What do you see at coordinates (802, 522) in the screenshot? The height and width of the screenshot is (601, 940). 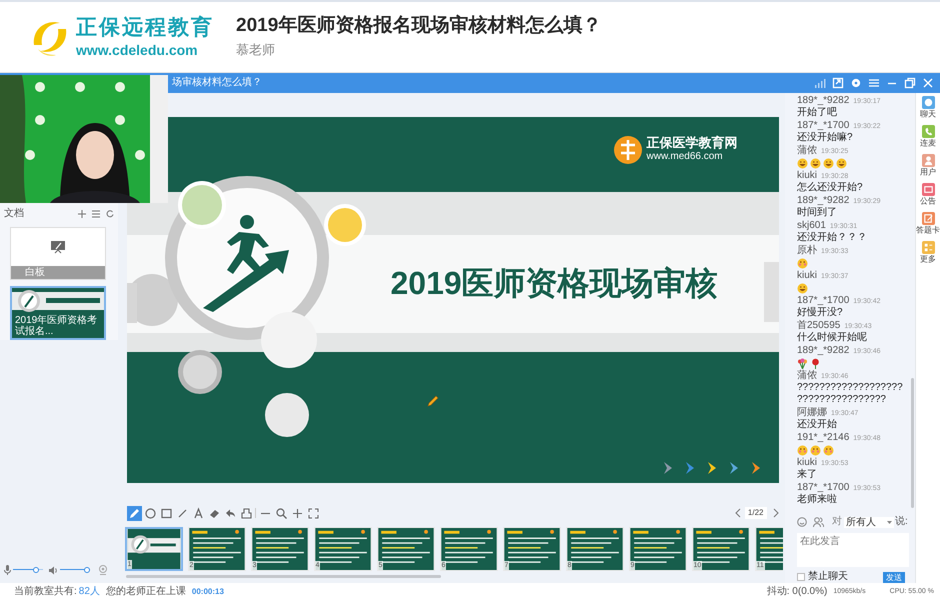 I see `emoji-icon` at bounding box center [802, 522].